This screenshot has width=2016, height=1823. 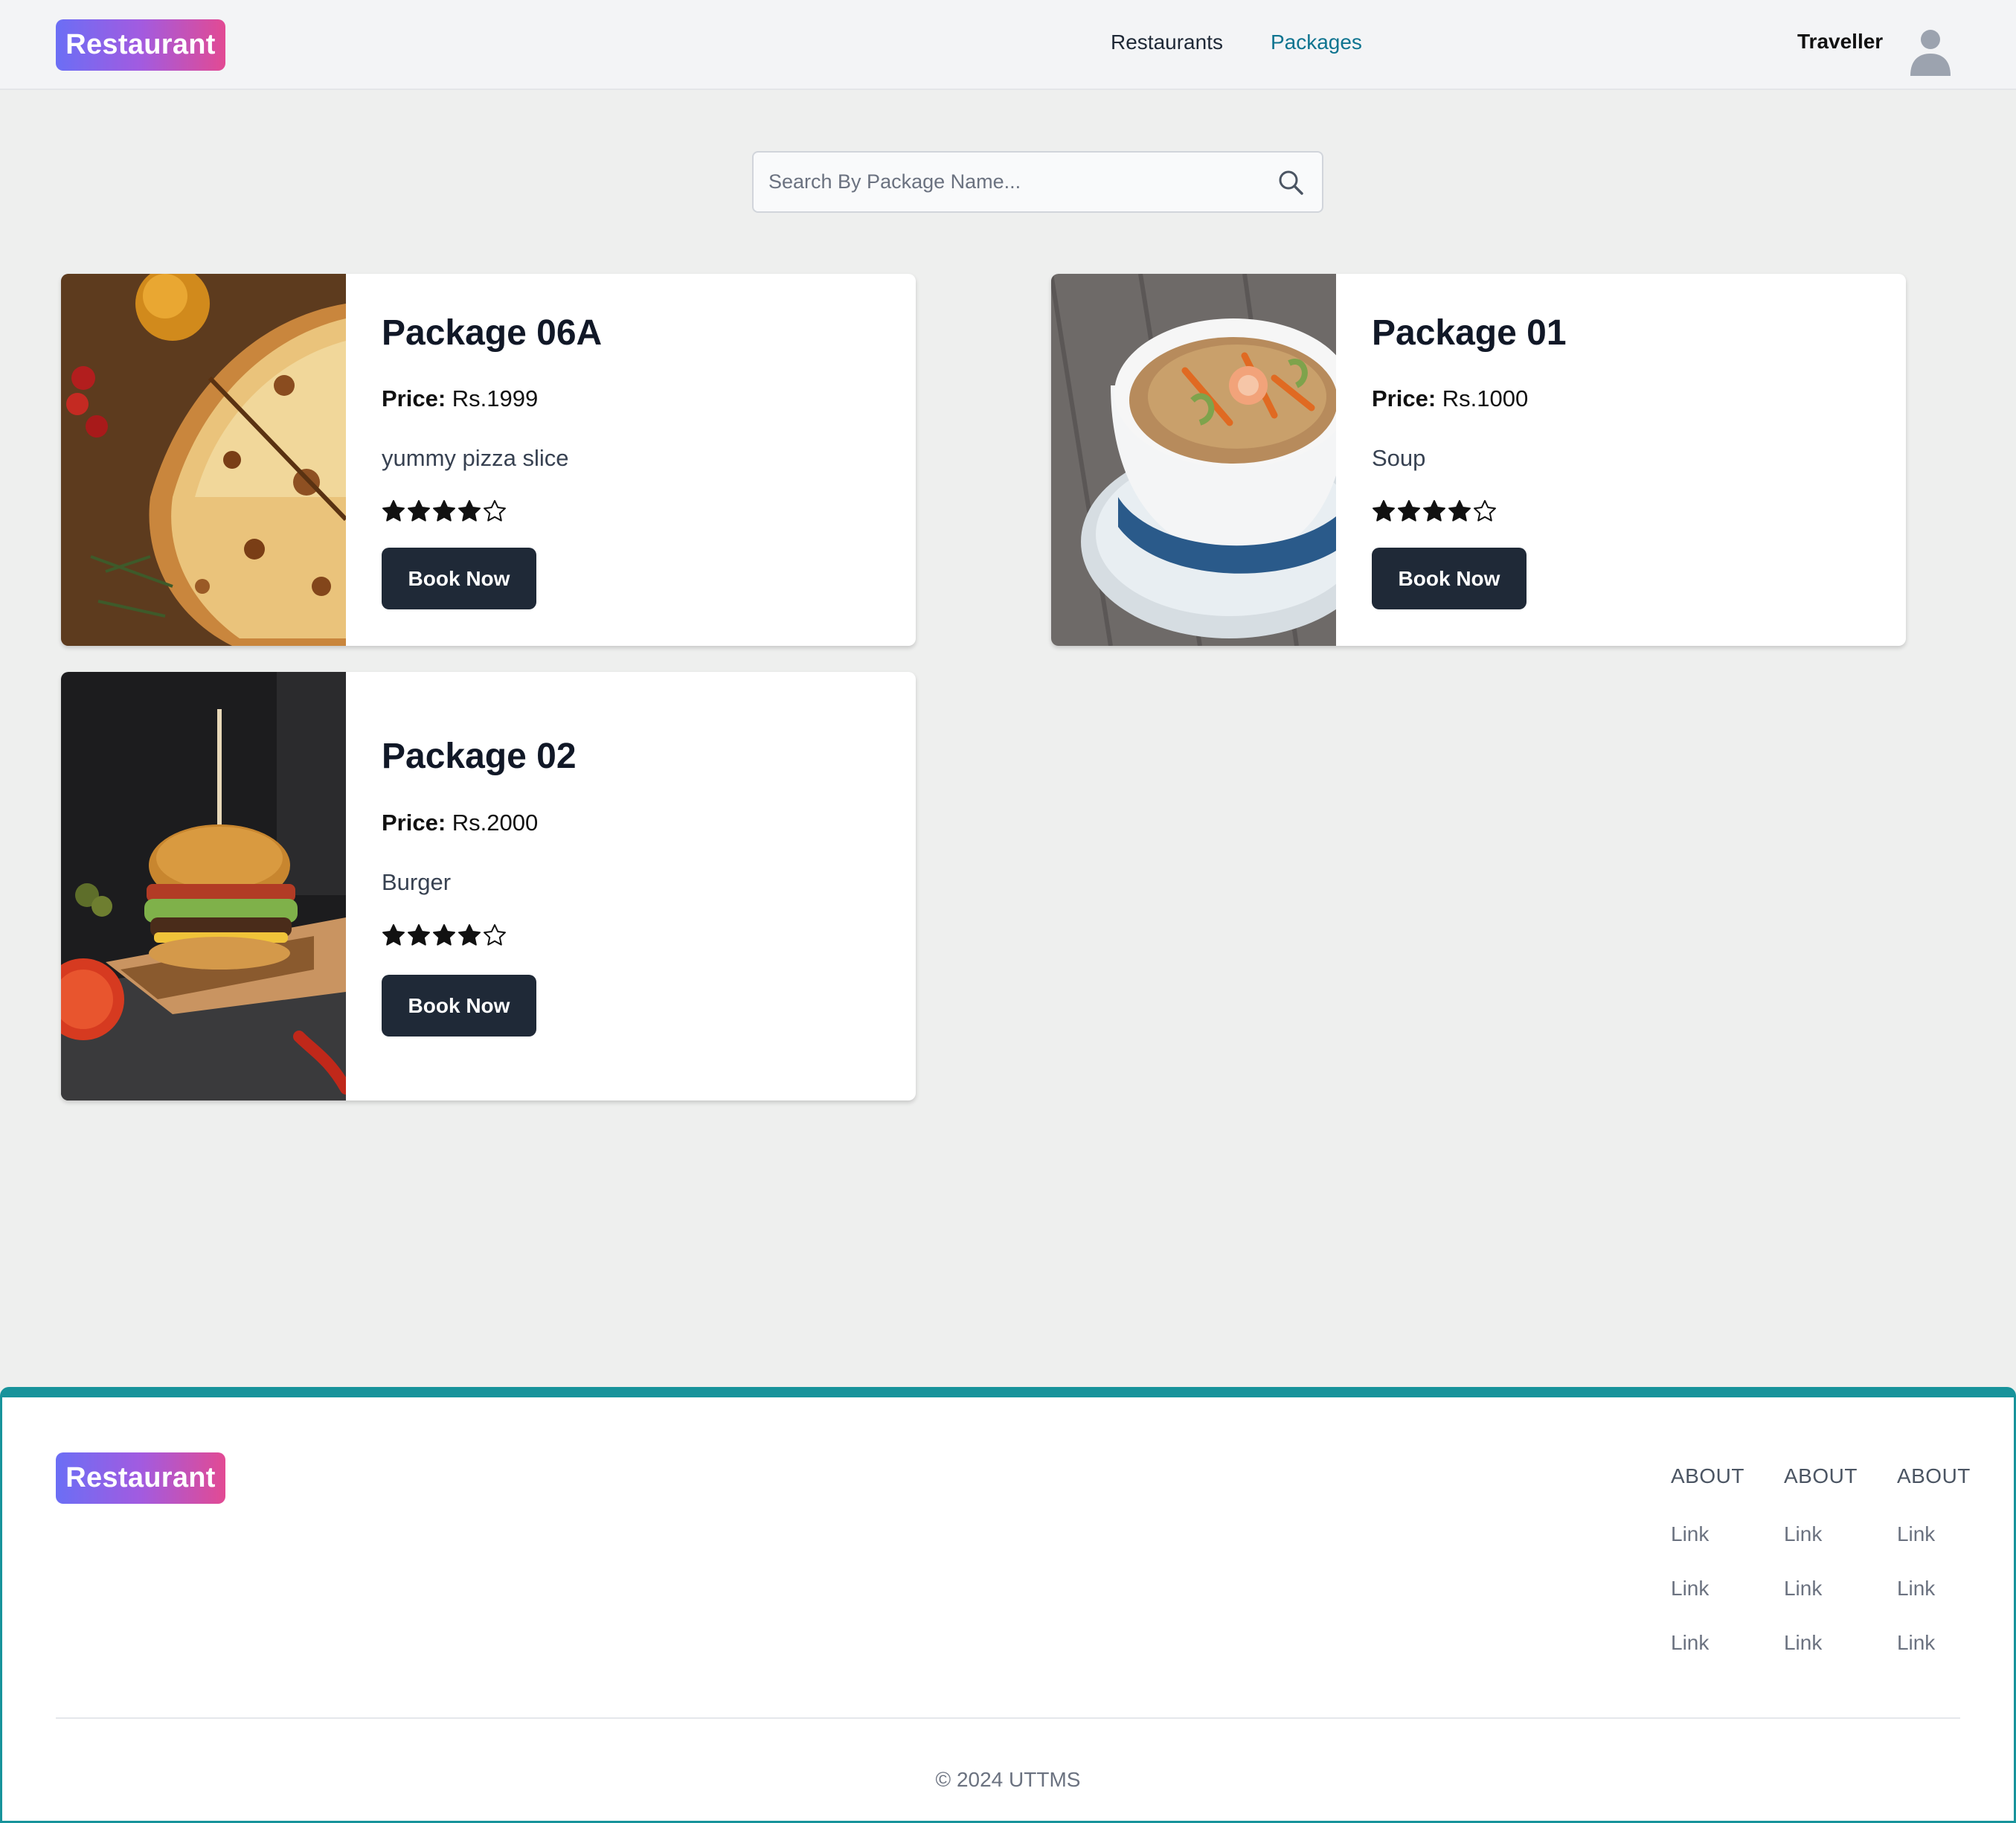 I want to click on package-description: Burger, so click(x=417, y=882).